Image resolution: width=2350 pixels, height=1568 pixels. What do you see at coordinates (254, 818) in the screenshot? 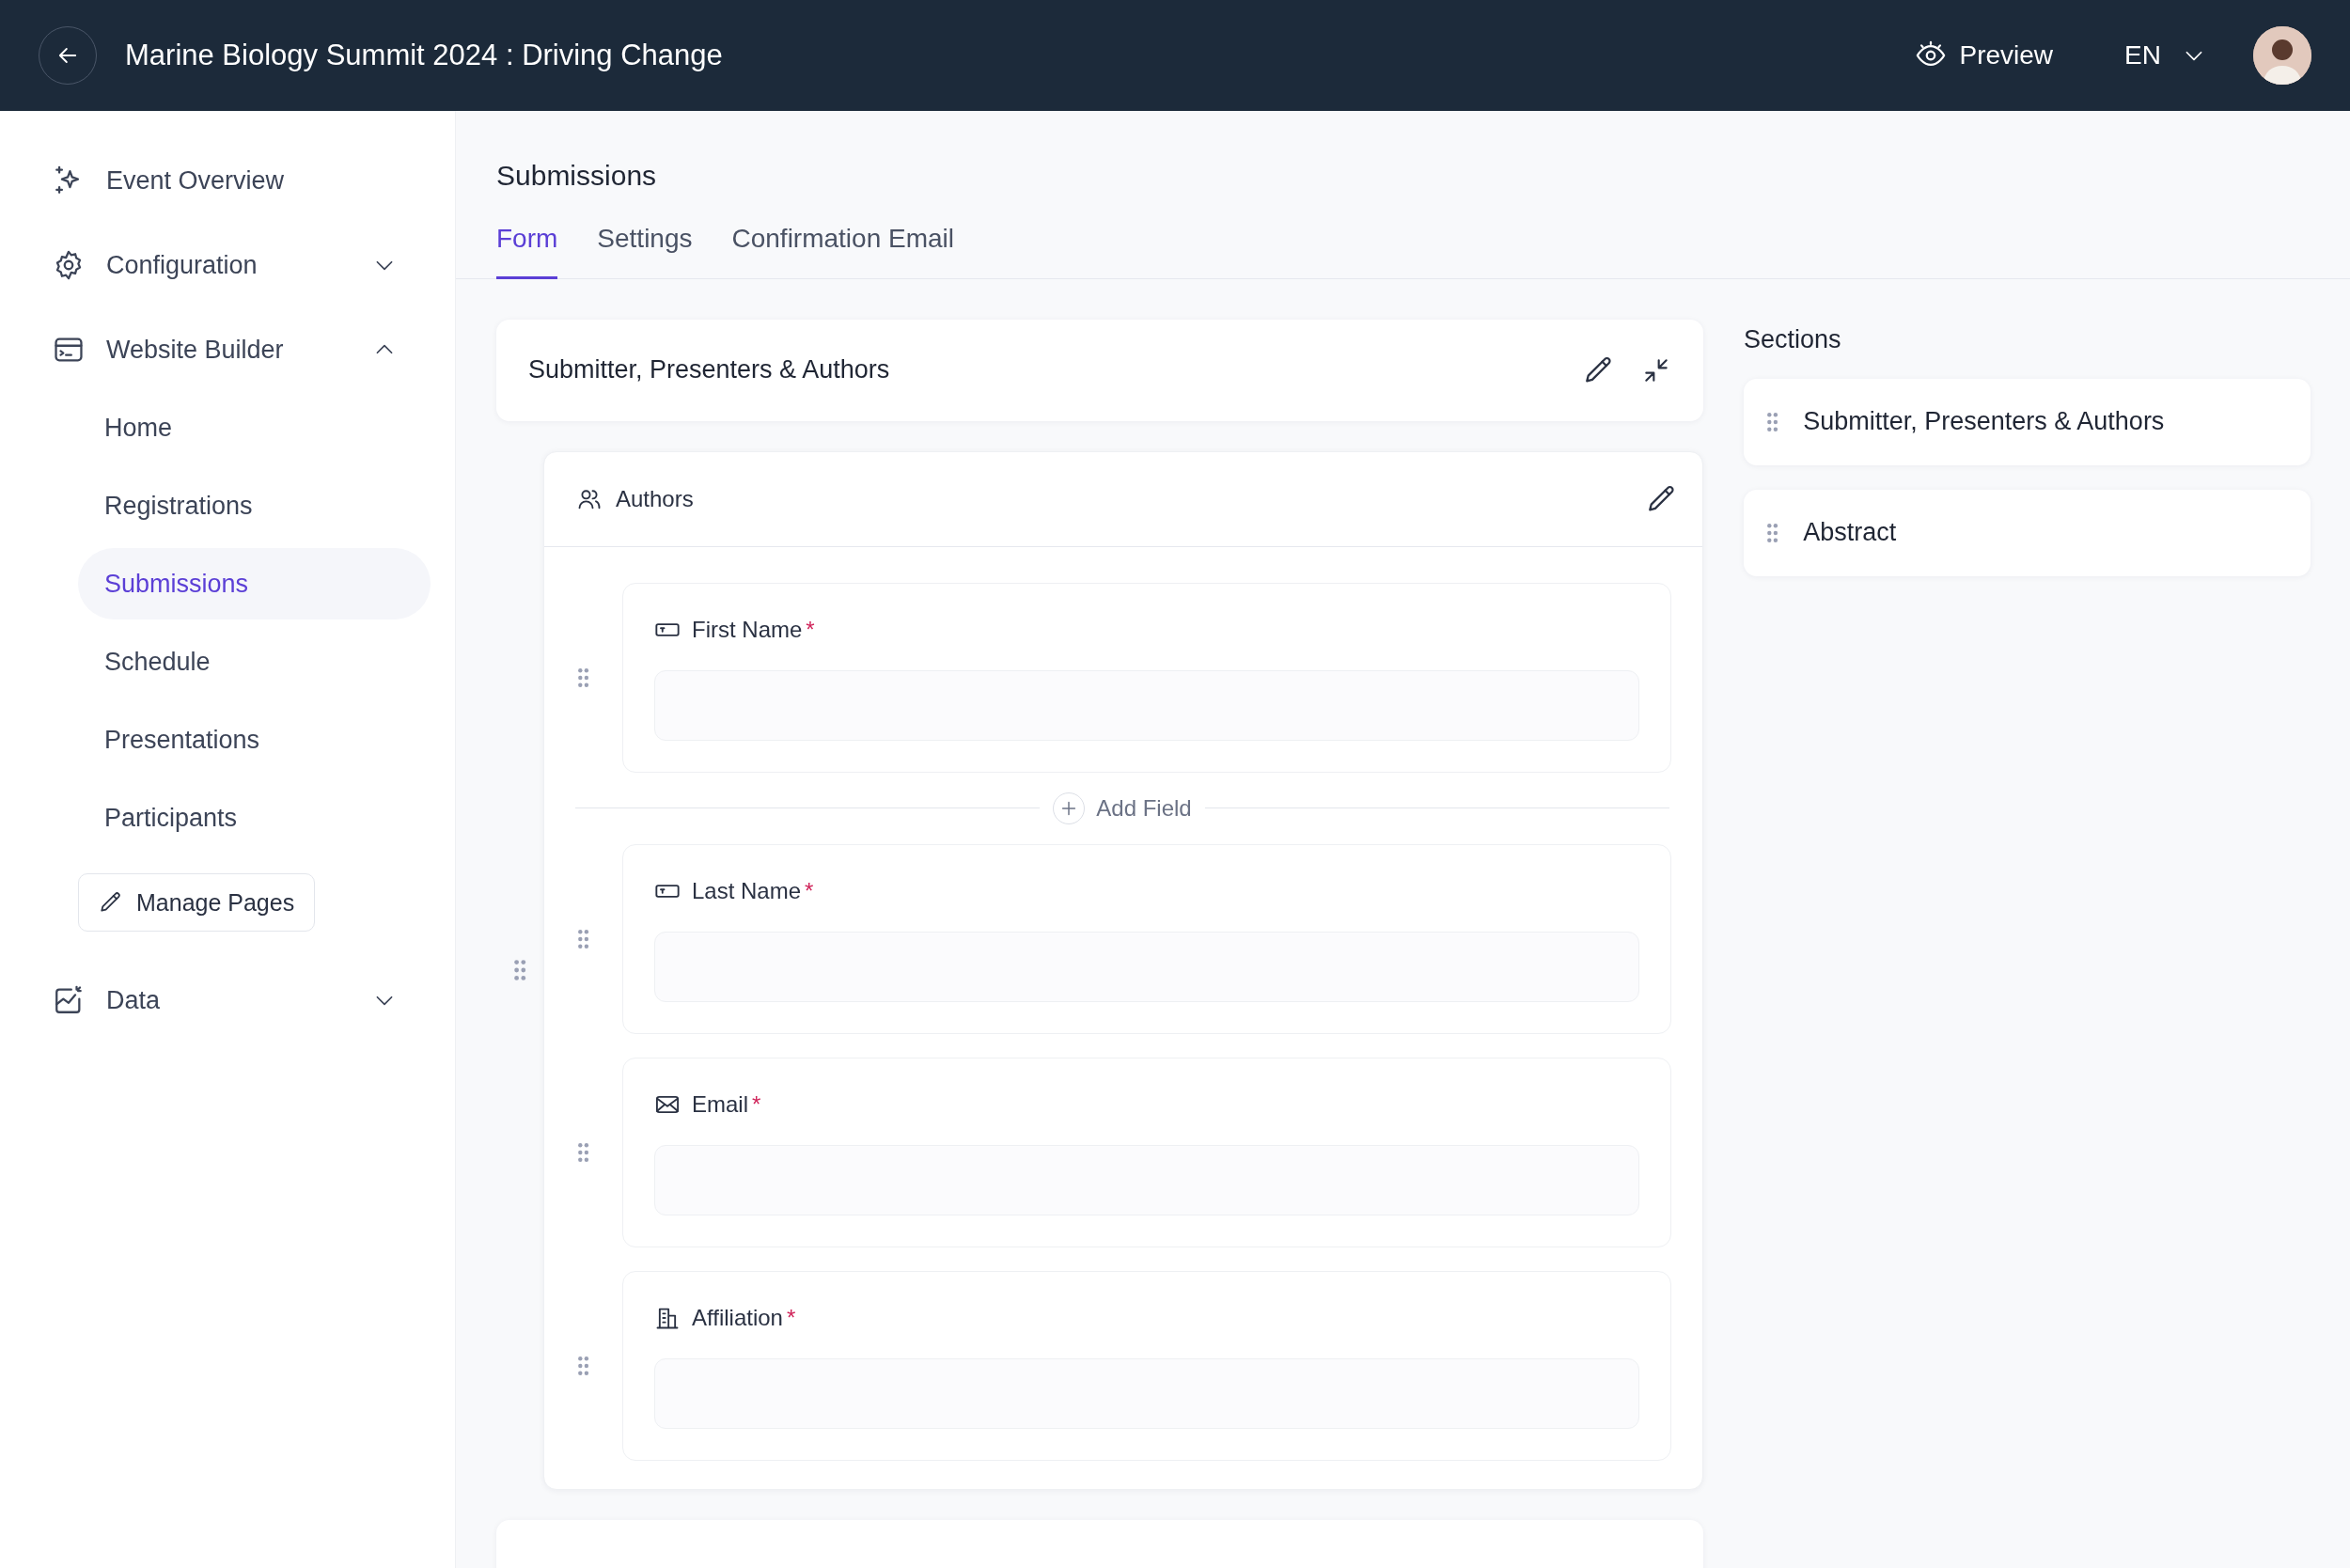
I see `sidebar-subitem: Participants` at bounding box center [254, 818].